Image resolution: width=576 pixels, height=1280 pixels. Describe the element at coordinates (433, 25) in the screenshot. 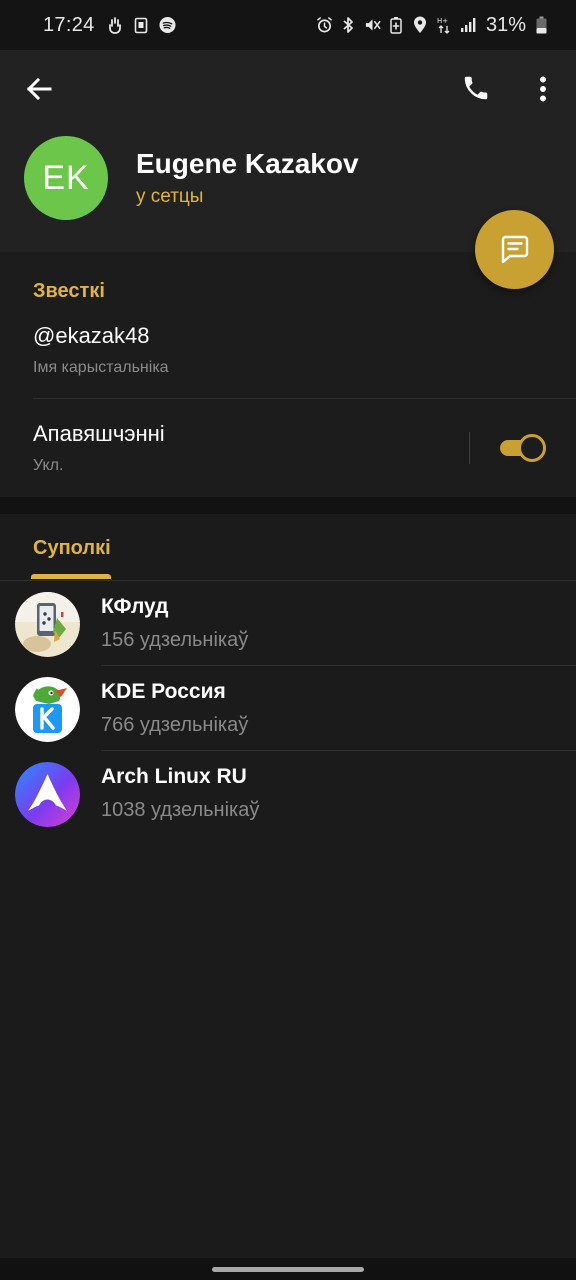

I see `status-right-icons: H+ 31%` at that location.